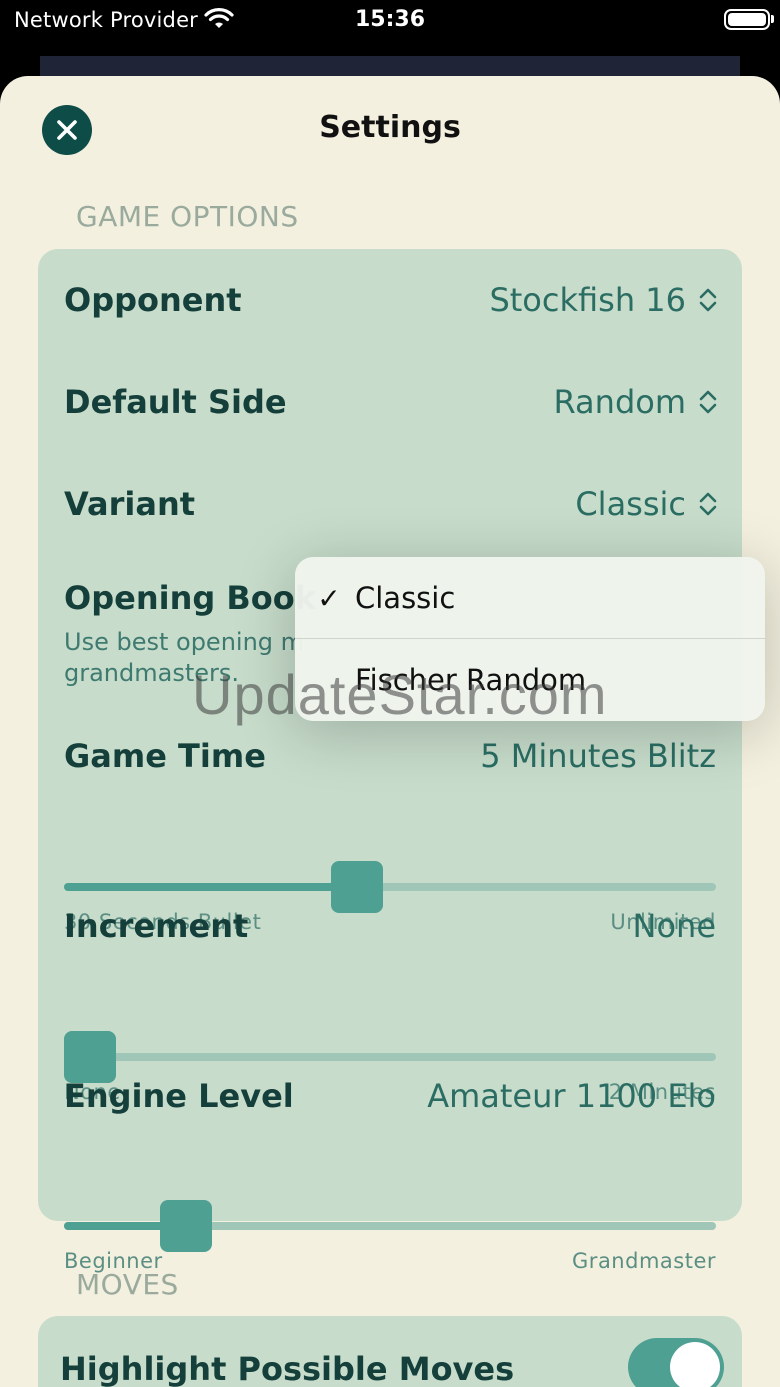  I want to click on status-time: 15:36, so click(390, 19).